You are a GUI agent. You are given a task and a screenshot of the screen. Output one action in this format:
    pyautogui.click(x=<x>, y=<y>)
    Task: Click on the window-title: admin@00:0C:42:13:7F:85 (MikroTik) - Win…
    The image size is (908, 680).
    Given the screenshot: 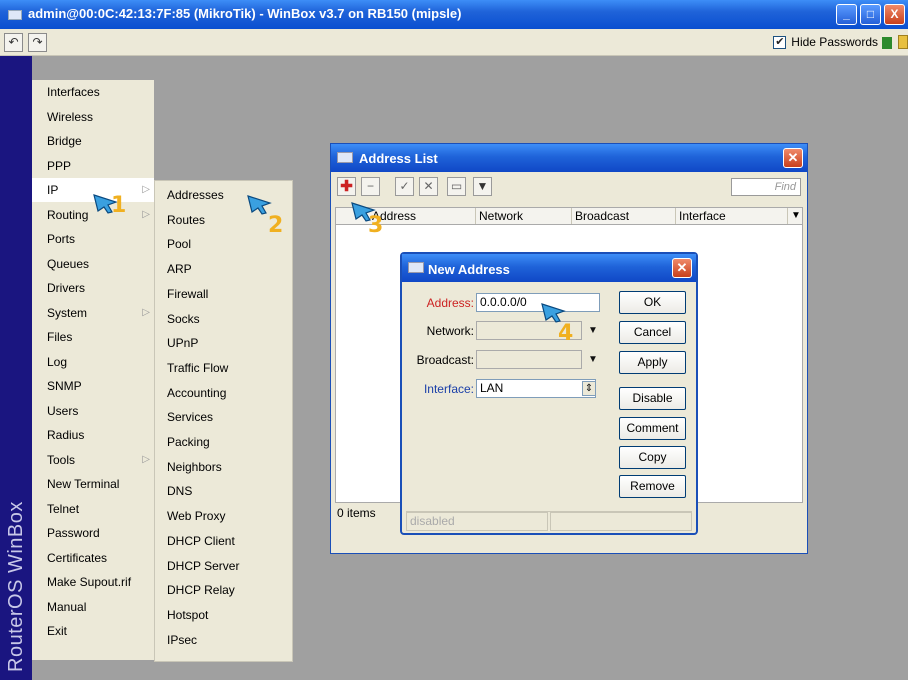 What is the action you would take?
    pyautogui.click(x=245, y=13)
    